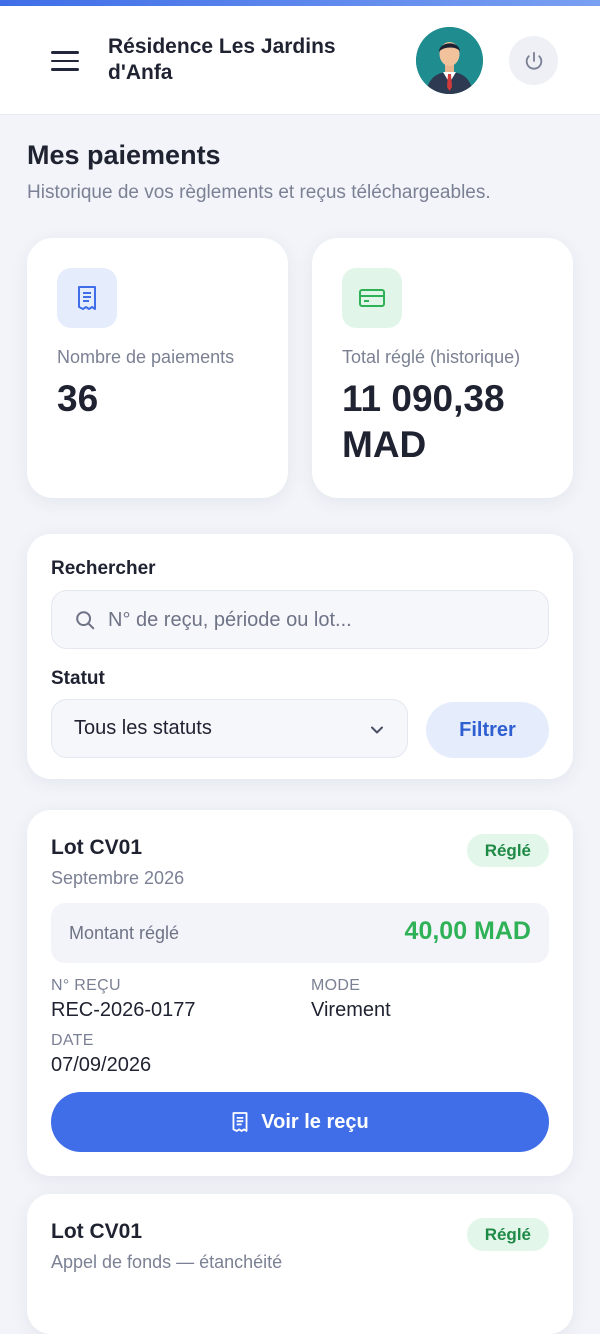 The height and width of the screenshot is (1334, 600). I want to click on app-header: Résidence Les Jardins d'Anfa, so click(300, 60).